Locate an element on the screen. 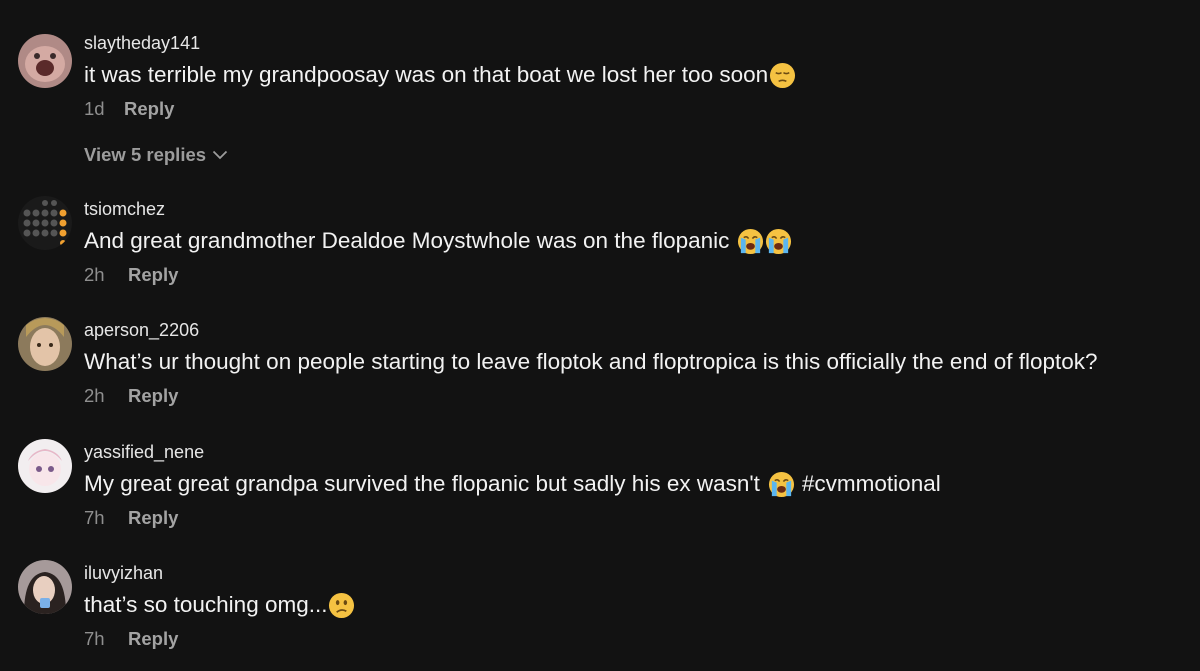 The height and width of the screenshot is (671, 1200). timestamp: 1d is located at coordinates (94, 108).